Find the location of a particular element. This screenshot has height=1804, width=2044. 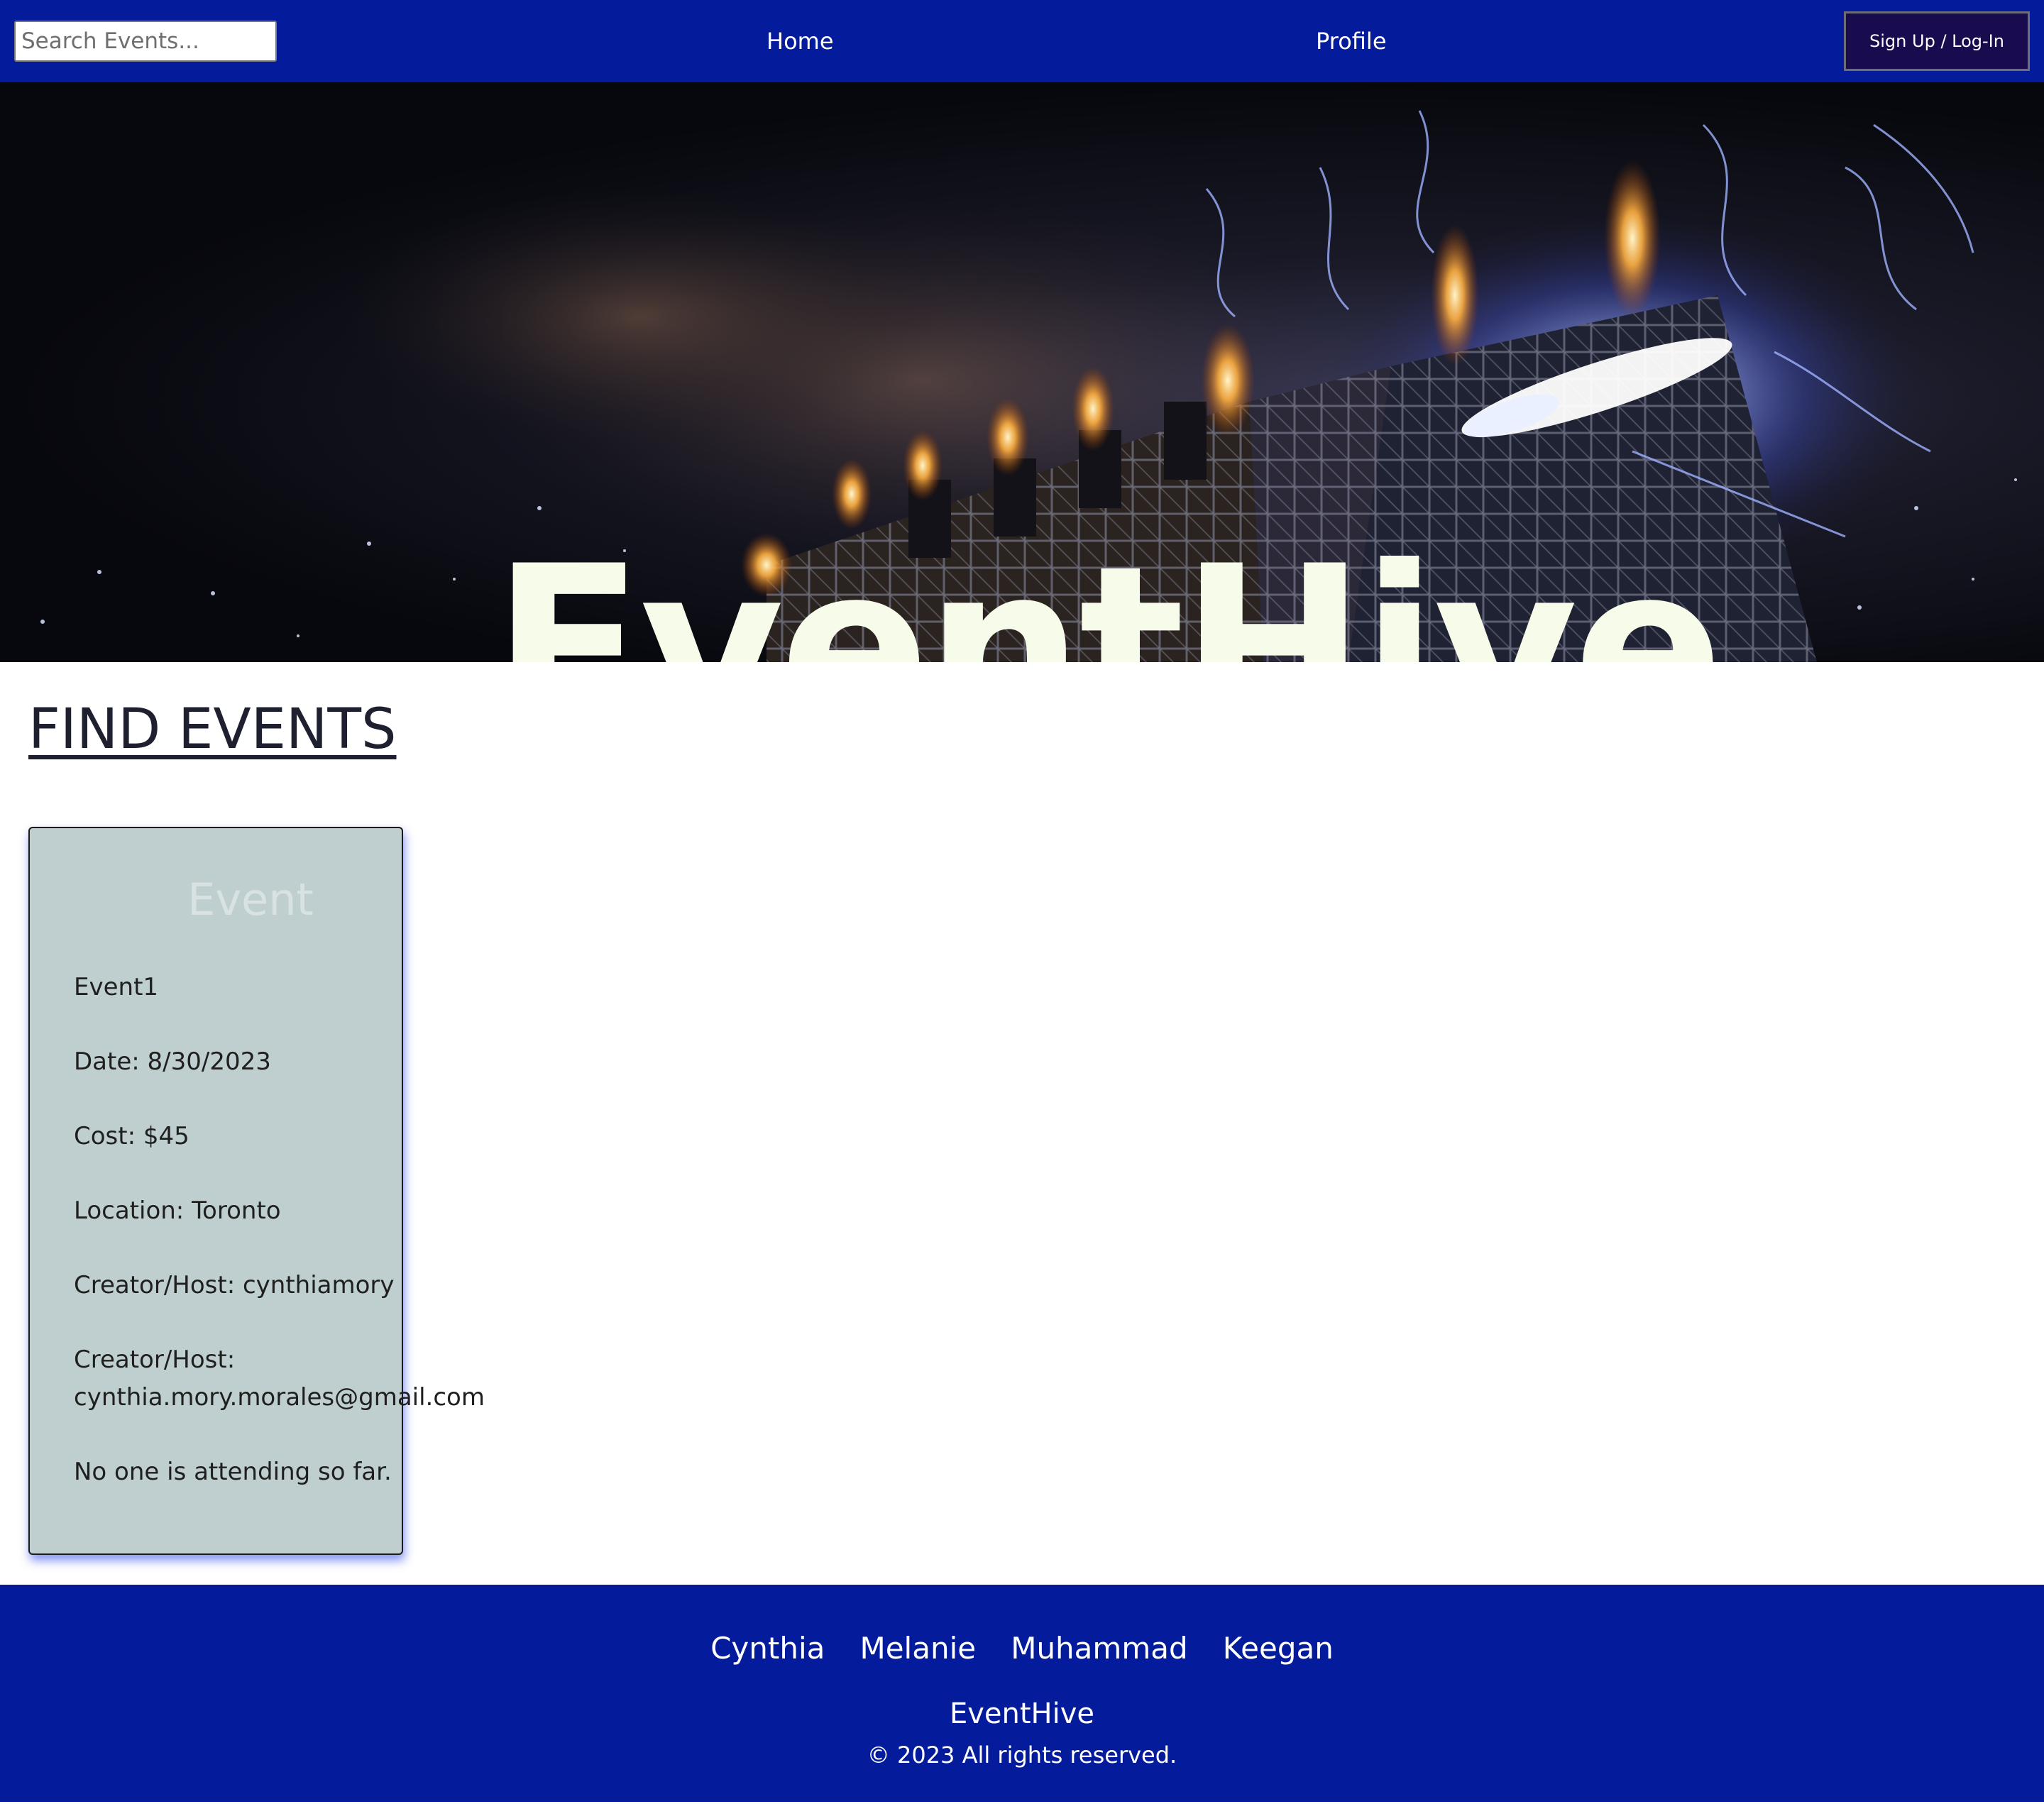

event-location: Location: Toronto is located at coordinates (177, 1211).